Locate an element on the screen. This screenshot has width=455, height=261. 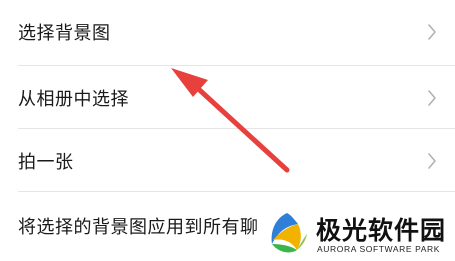
menu-item-label: 拍一张 is located at coordinates (46, 162).